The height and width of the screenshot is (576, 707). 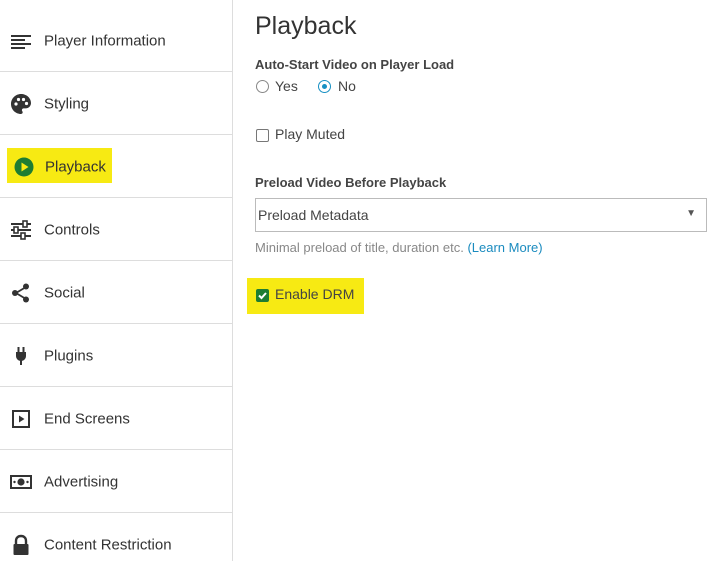 I want to click on sidebar-item-label: Advertising, so click(x=81, y=481).